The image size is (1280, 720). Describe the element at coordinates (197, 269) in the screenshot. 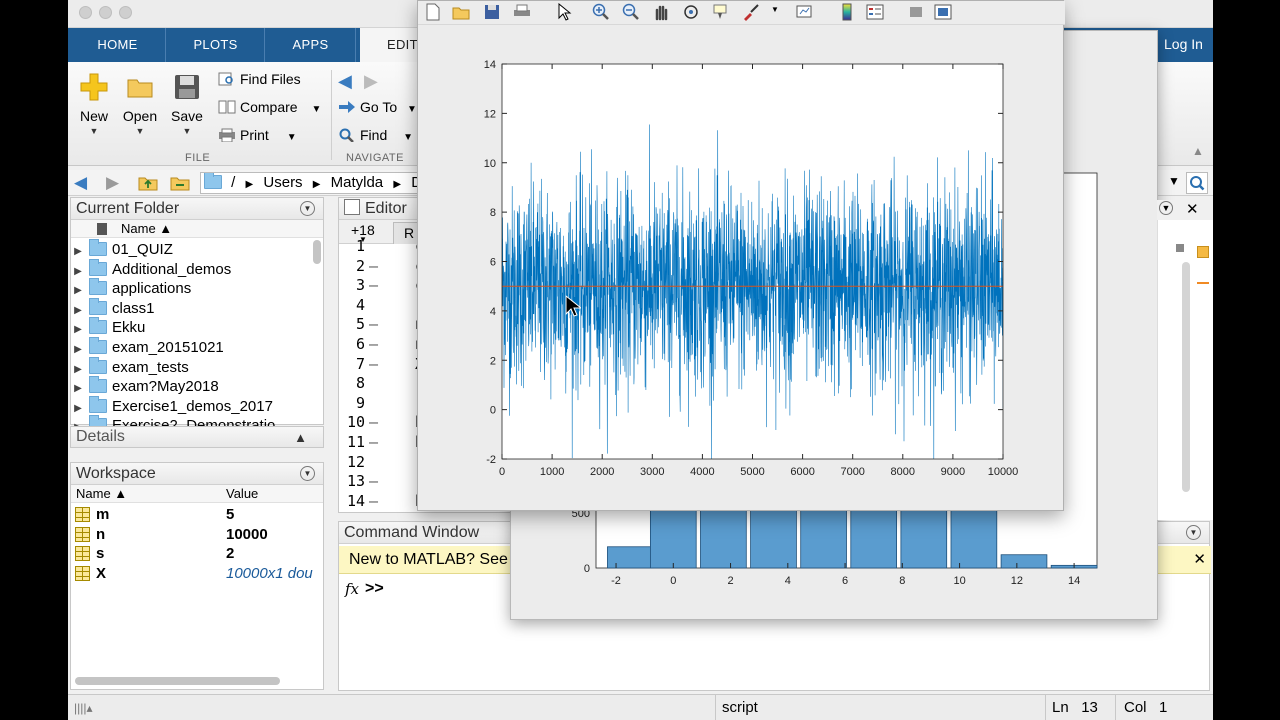

I see `folder-list-item: ▶ Additional_demos` at that location.